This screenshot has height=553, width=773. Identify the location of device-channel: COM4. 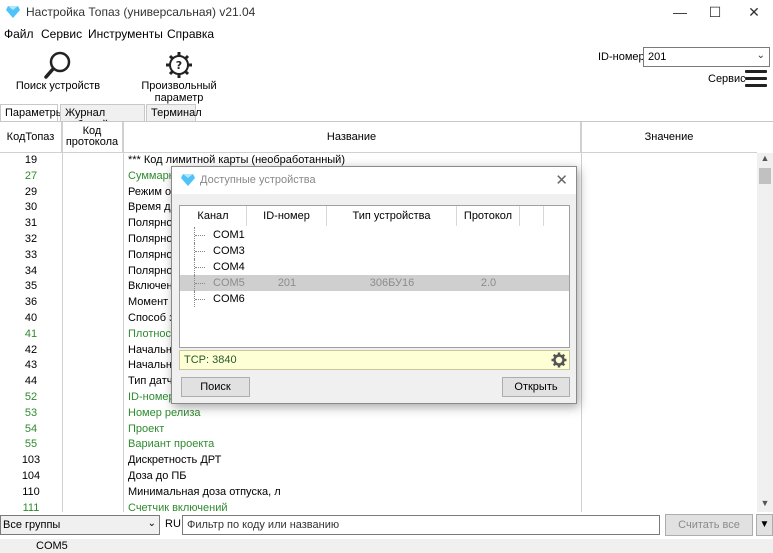
(229, 267).